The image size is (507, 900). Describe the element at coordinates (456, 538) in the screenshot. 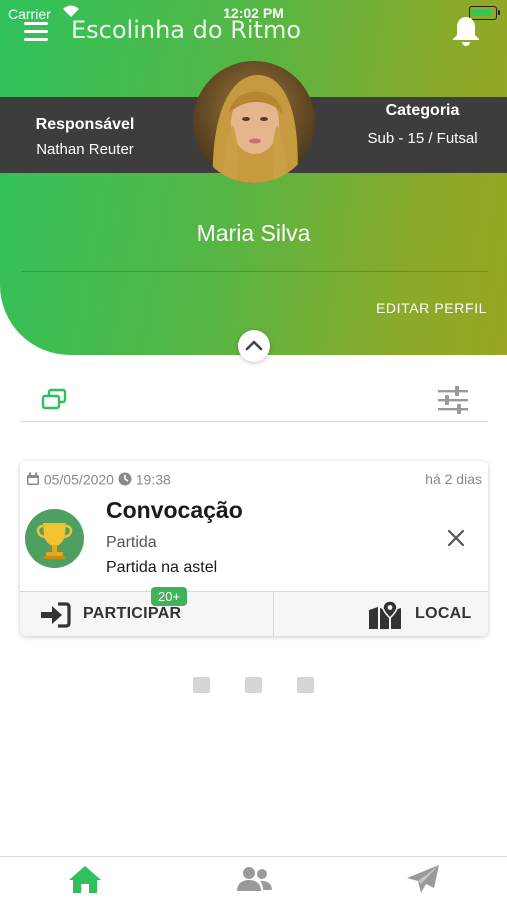

I see `close-icon` at that location.